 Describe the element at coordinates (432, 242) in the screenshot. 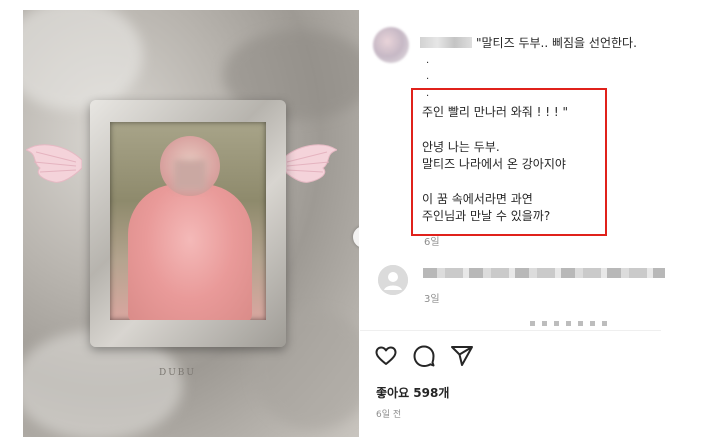

I see `caption-time: 6일` at that location.